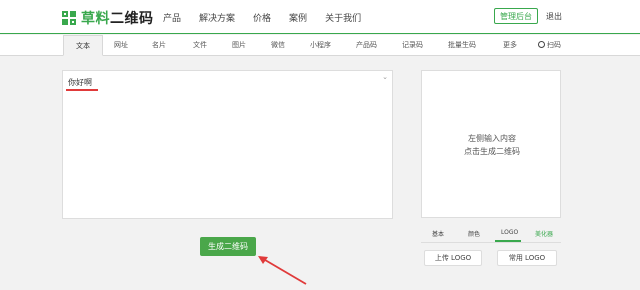 The width and height of the screenshot is (640, 290). Describe the element at coordinates (298, 17) in the screenshot. I see `nav-item-cases: 案例` at that location.